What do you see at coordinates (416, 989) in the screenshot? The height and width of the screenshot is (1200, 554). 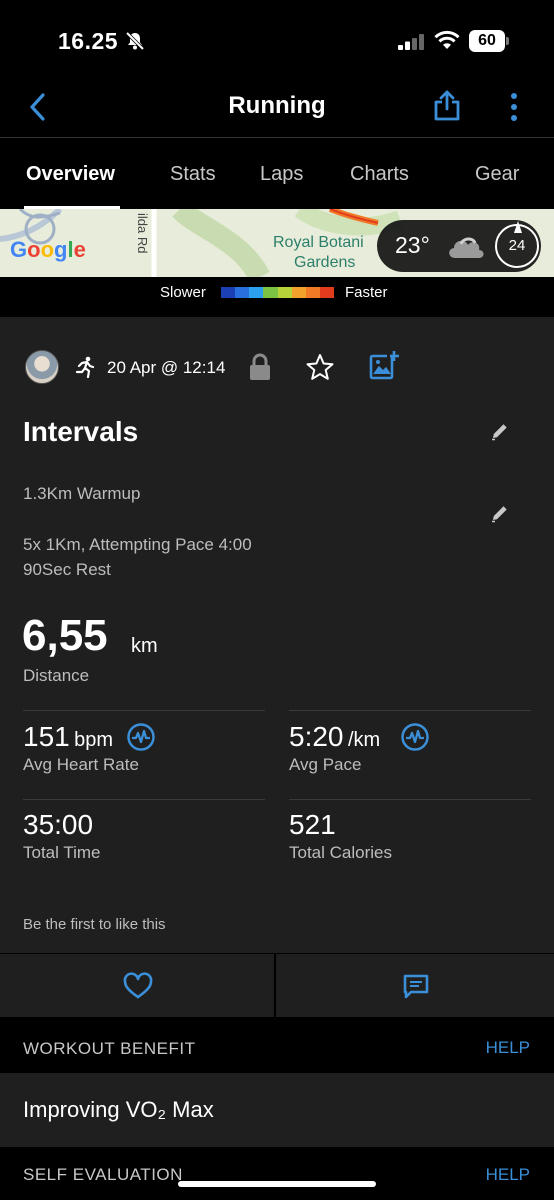 I see `comment-icon` at bounding box center [416, 989].